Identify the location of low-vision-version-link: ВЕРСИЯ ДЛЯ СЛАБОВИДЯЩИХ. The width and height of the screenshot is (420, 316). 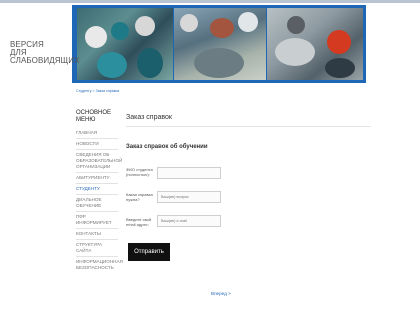
(44, 53).